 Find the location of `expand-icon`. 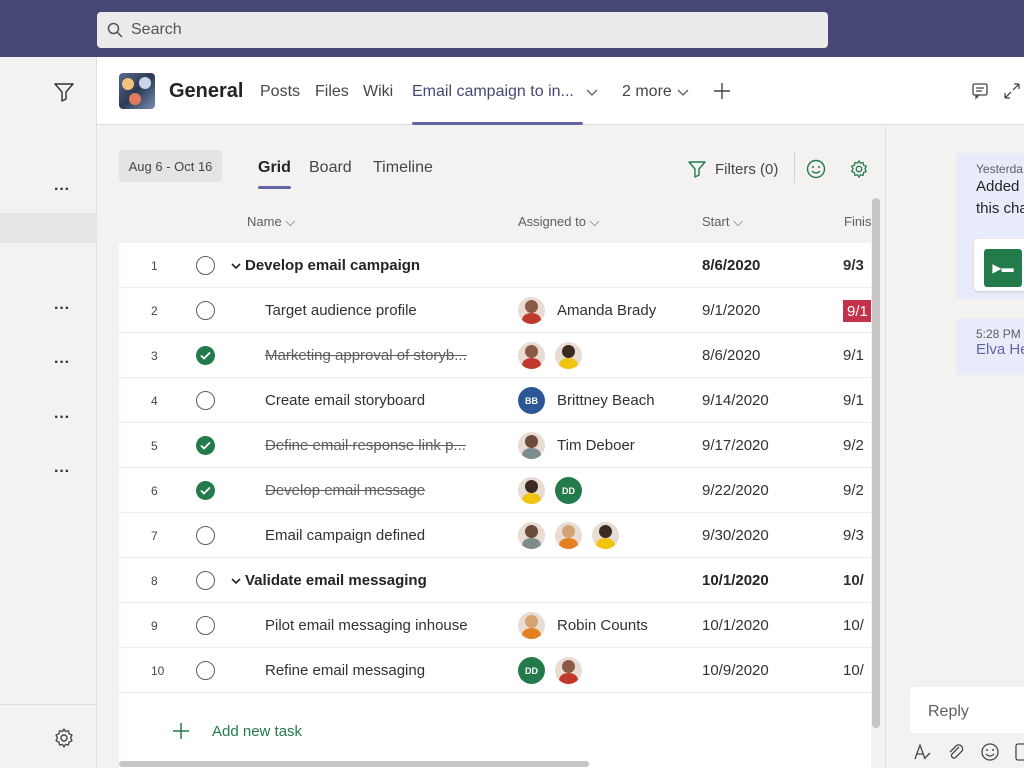

expand-icon is located at coordinates (1012, 91).